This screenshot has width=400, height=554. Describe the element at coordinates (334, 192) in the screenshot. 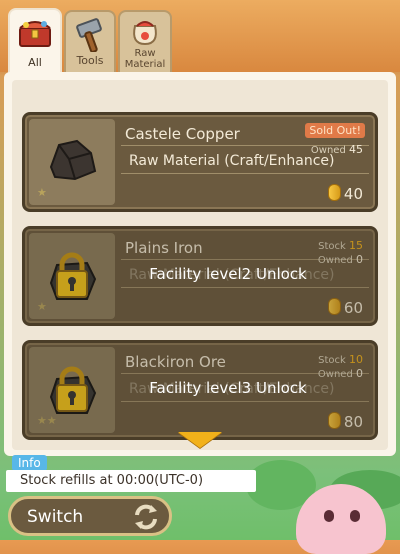

I see `coin-icon` at that location.